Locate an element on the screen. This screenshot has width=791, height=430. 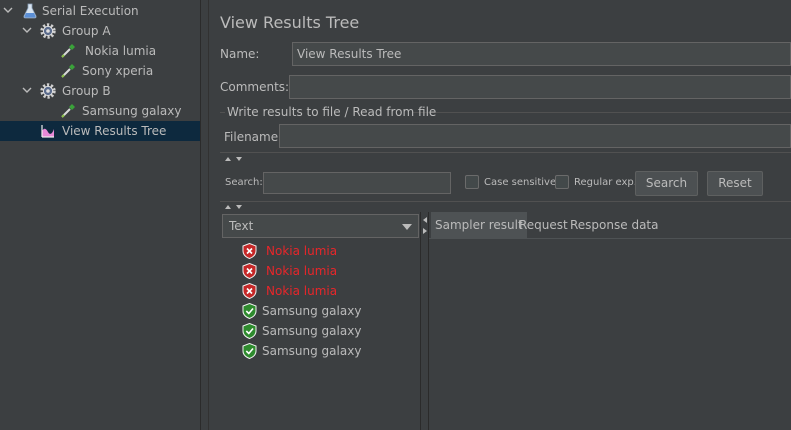
tree-item-group-b: Group B is located at coordinates (100, 91).